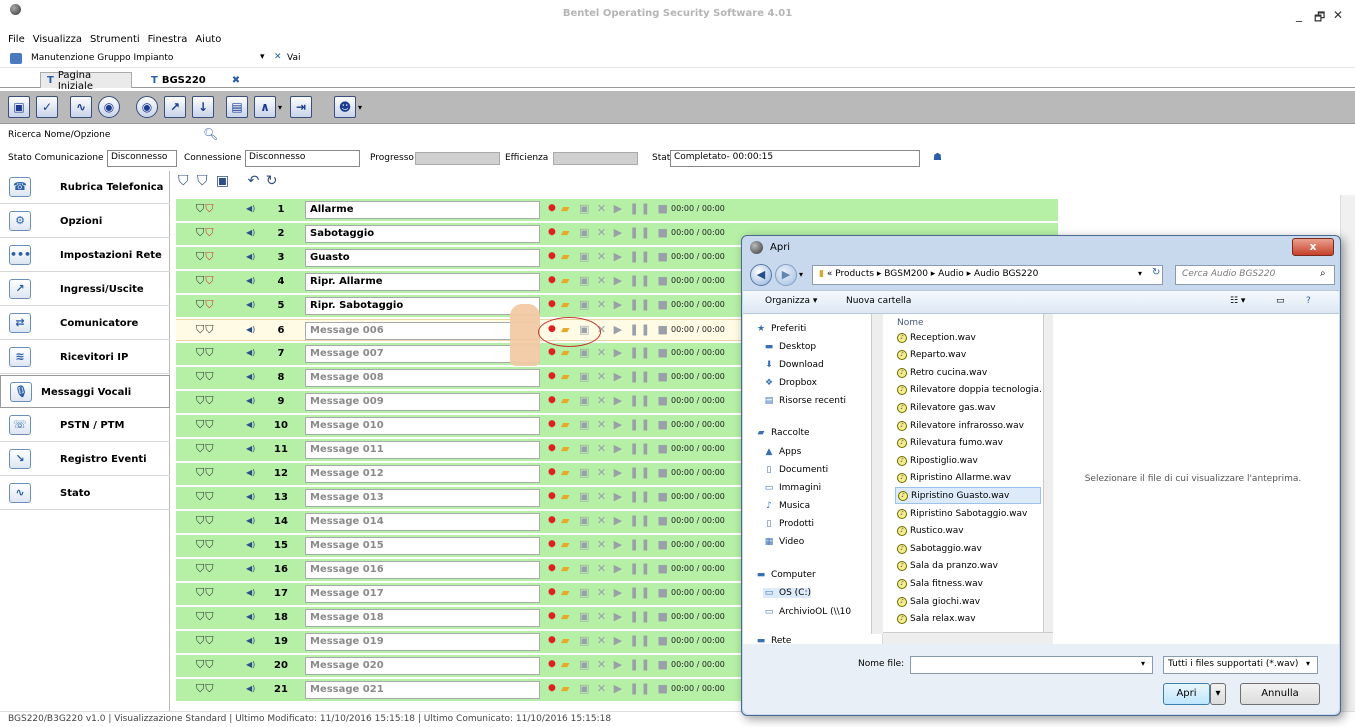 The width and height of the screenshot is (1355, 727). What do you see at coordinates (85, 425) in the screenshot?
I see `sidebar-item-pstn: ☏ PSTN / PTM` at bounding box center [85, 425].